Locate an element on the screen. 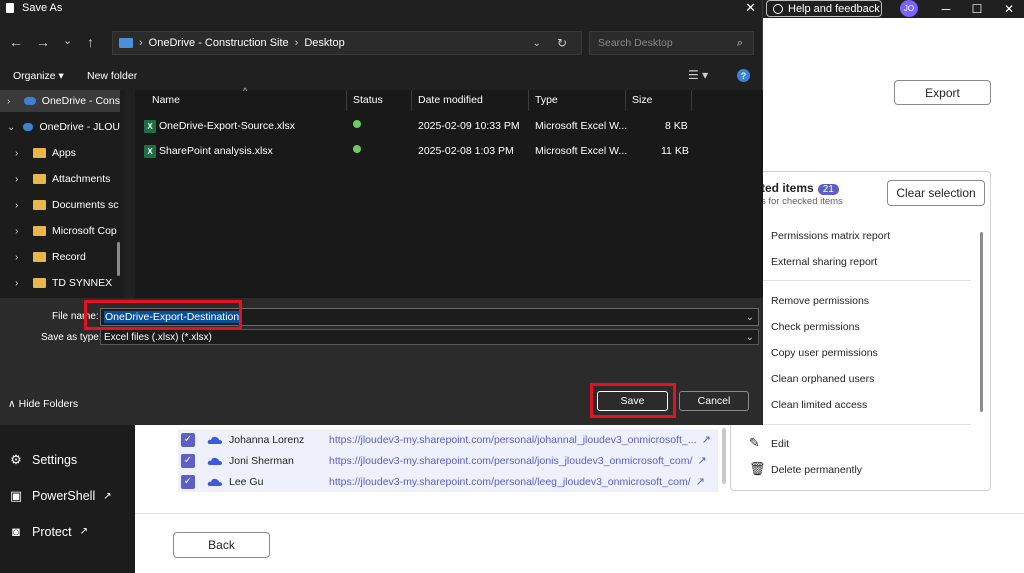 This screenshot has width=1024, height=573. refresh-icon: ↻ is located at coordinates (562, 43).